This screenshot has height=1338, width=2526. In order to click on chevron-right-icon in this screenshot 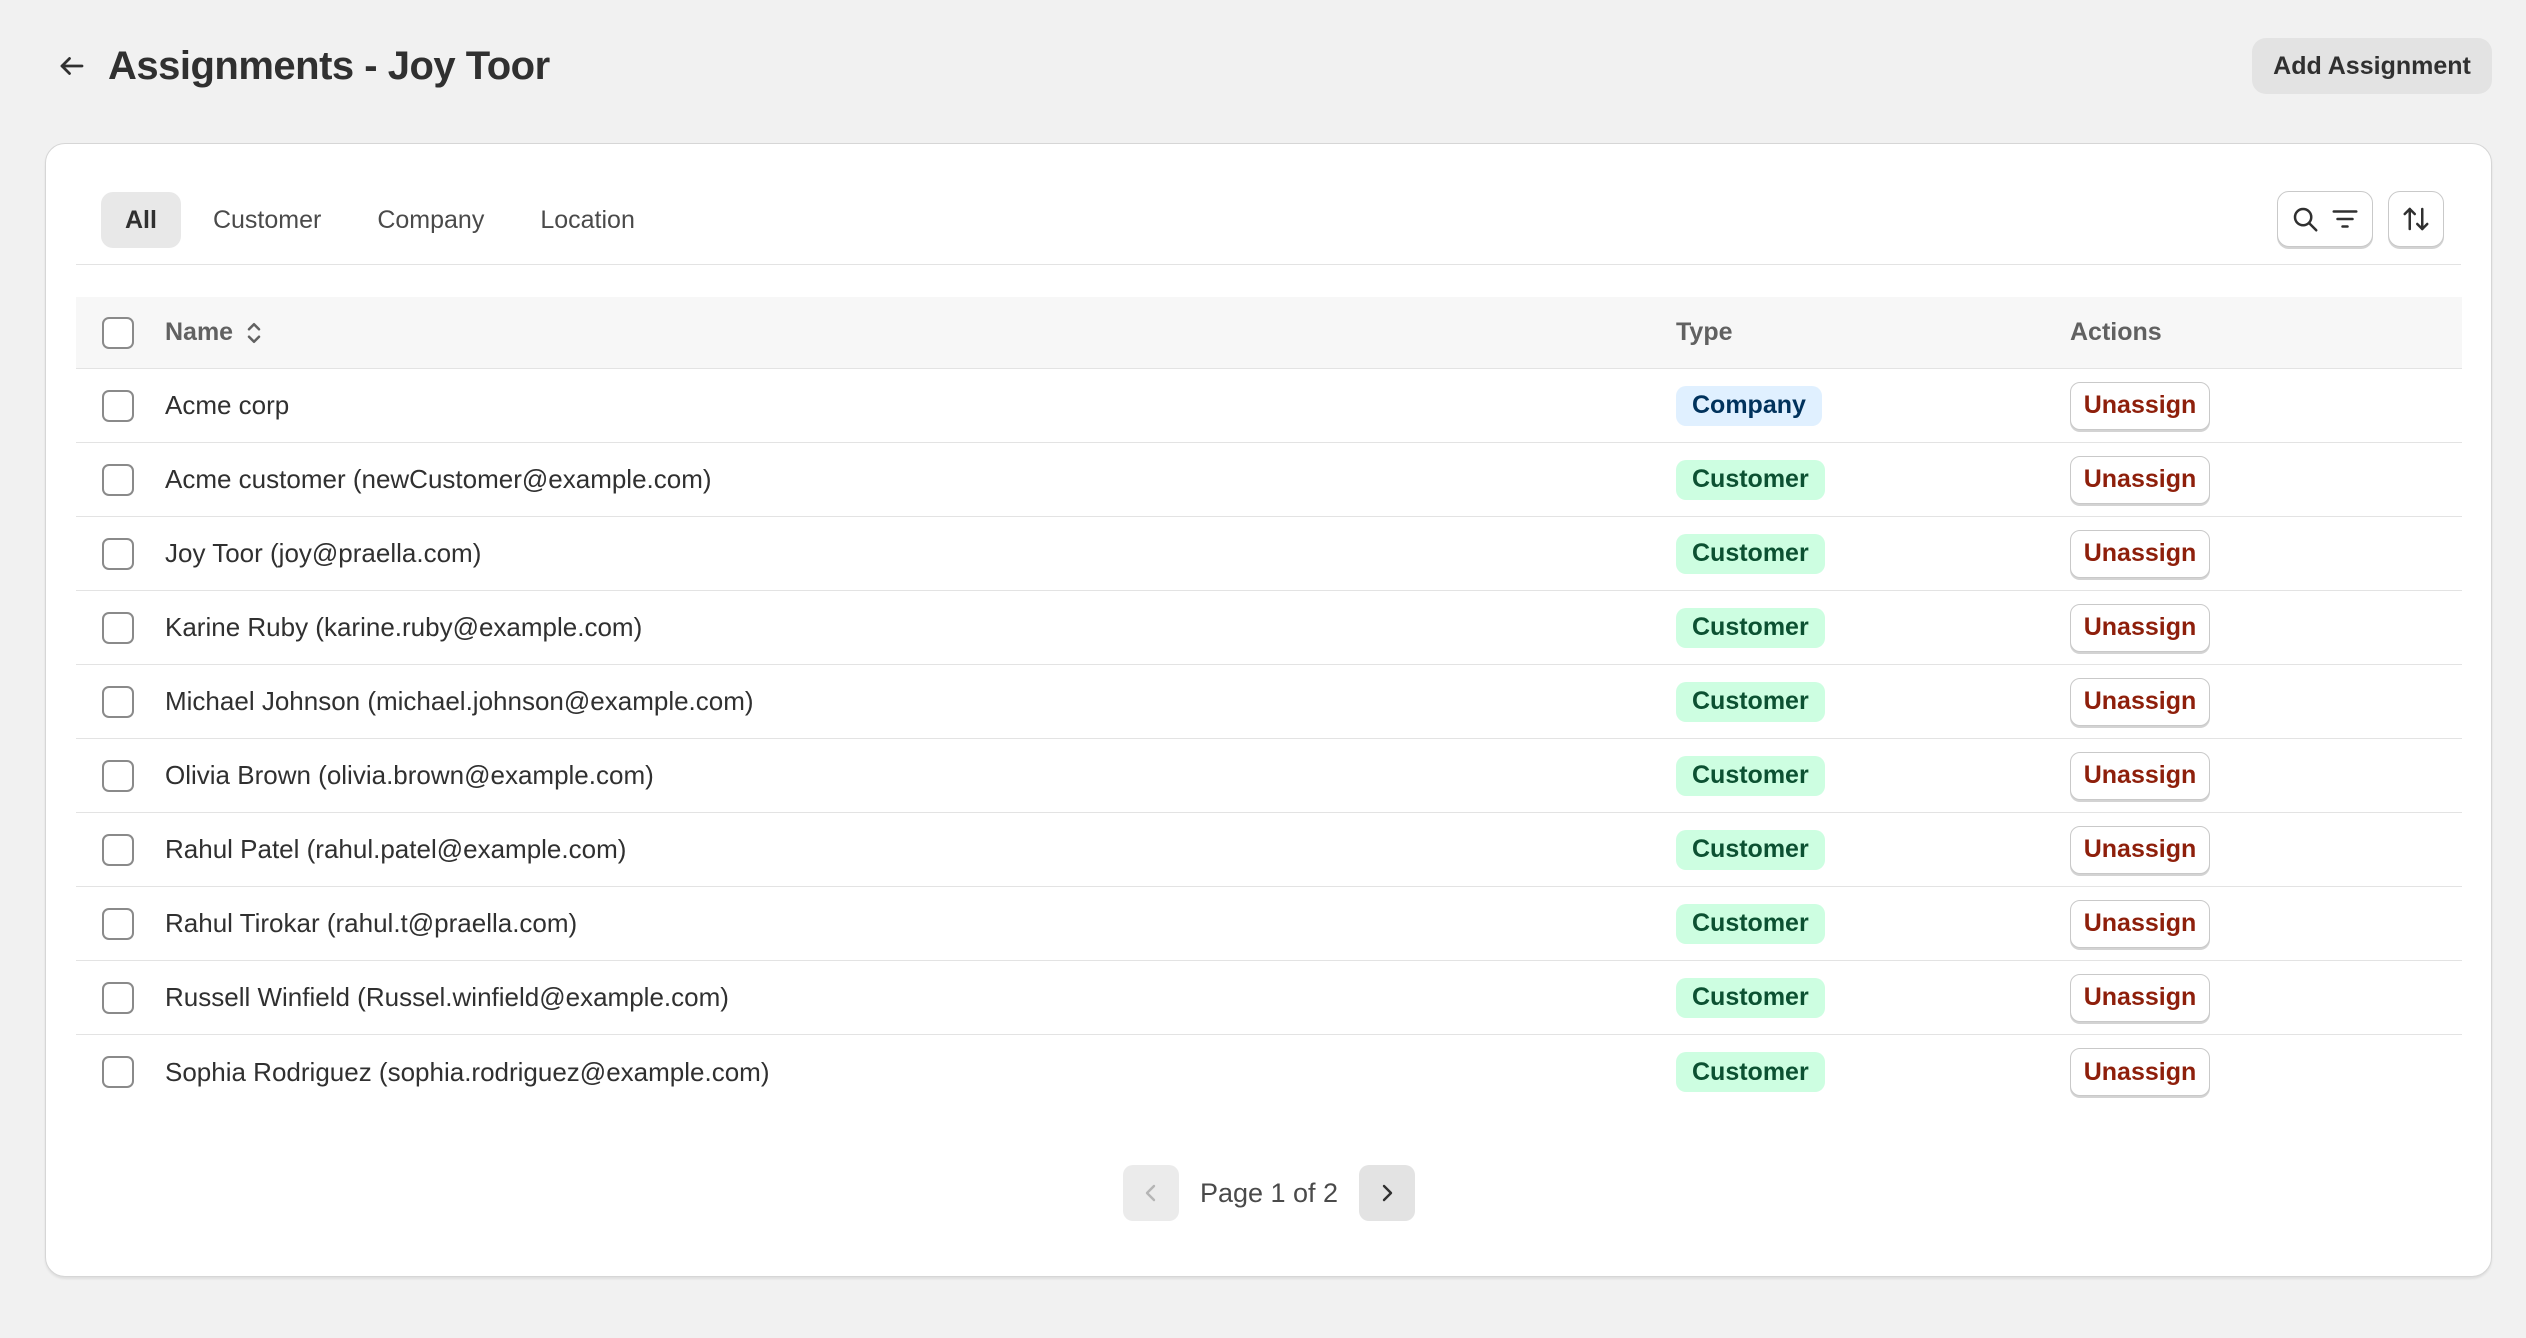, I will do `click(1387, 1193)`.